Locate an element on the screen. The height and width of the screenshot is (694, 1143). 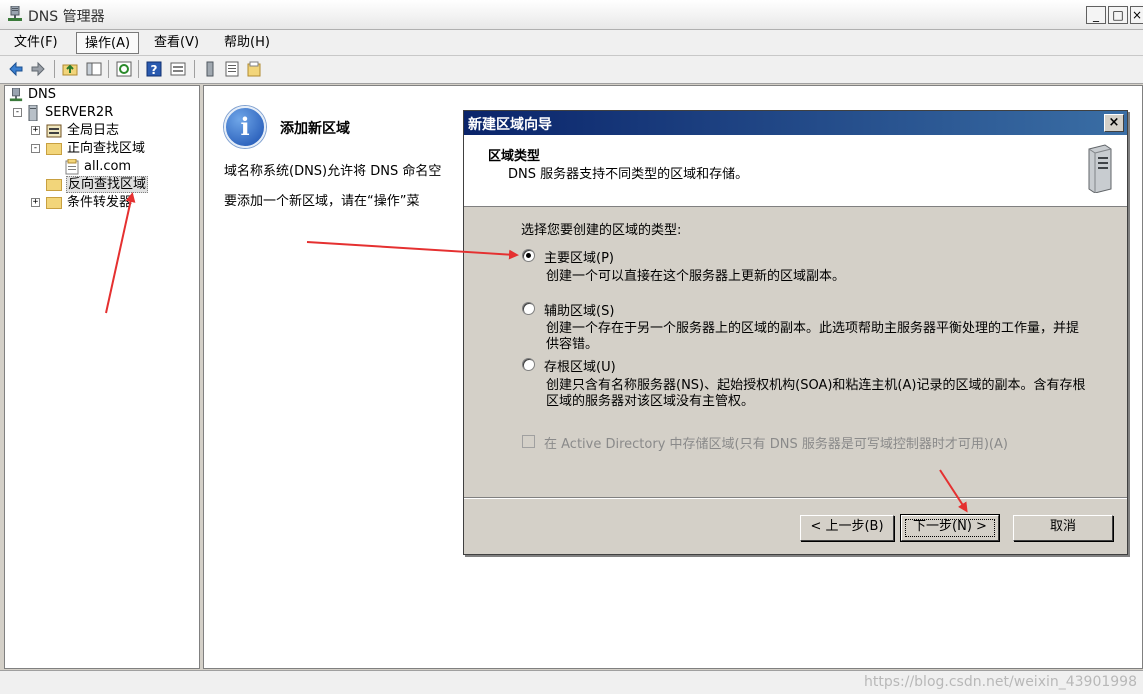
radio-label: 辅助区域(S) is located at coordinates (579, 309).